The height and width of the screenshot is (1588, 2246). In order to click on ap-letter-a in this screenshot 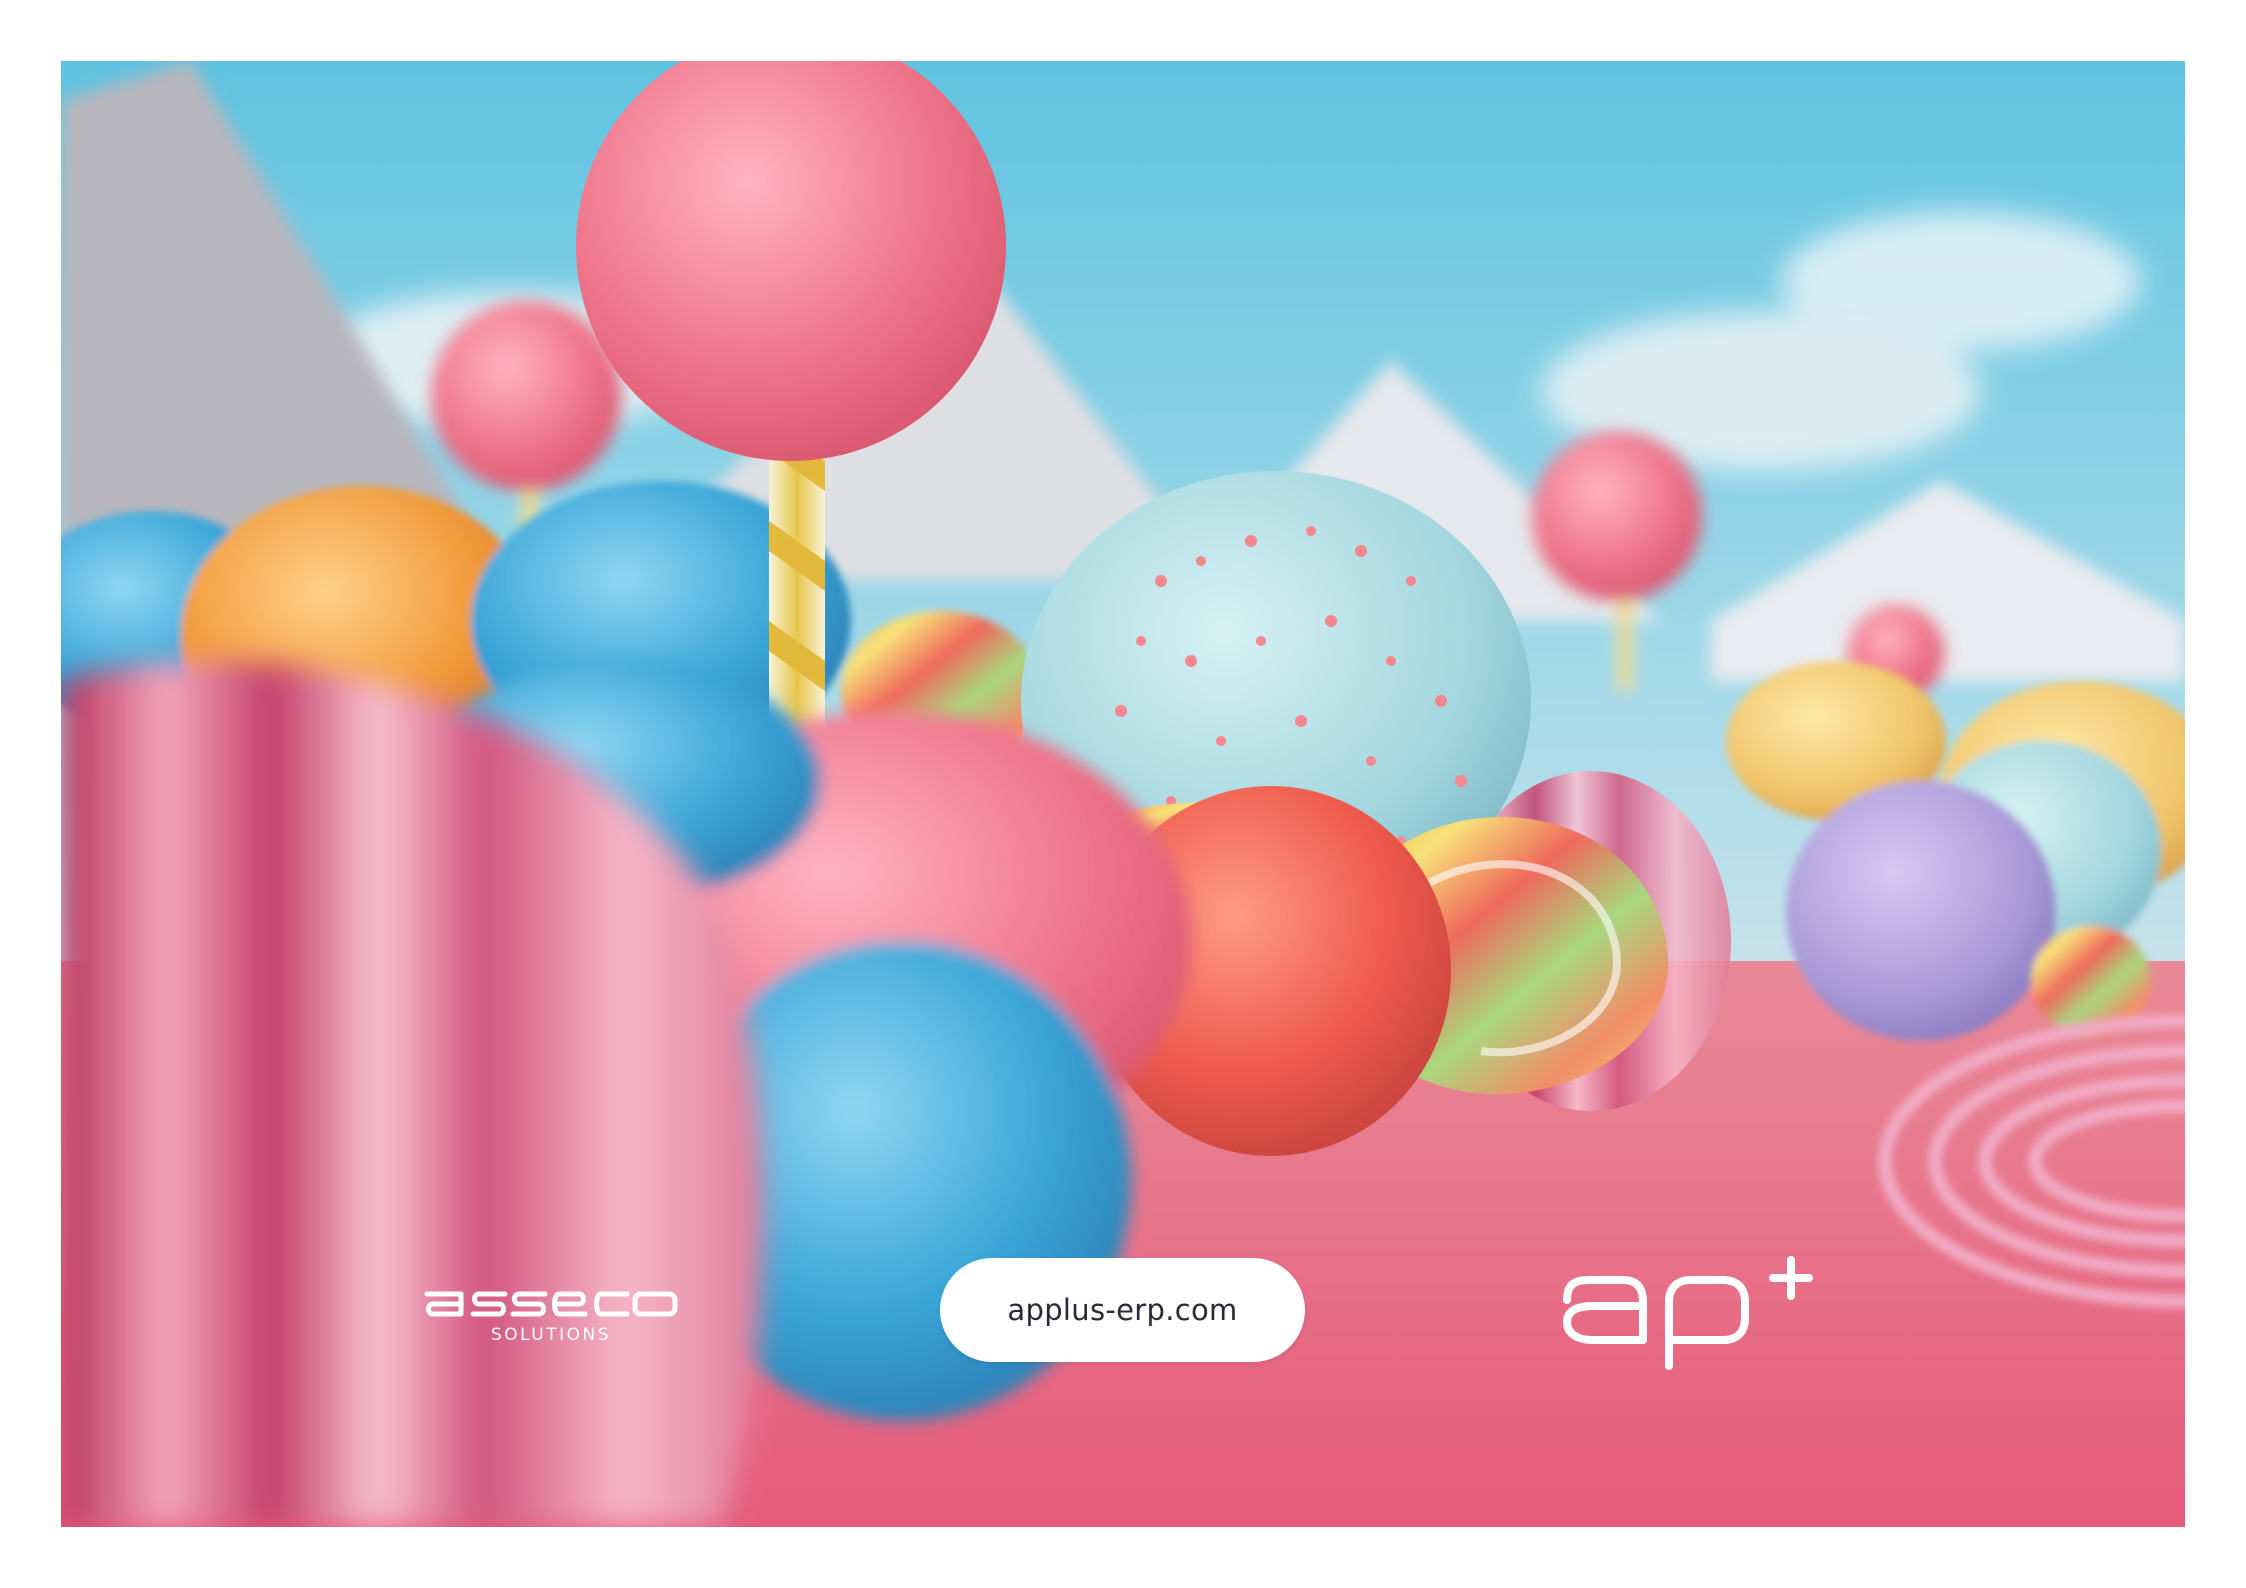, I will do `click(1605, 1310)`.